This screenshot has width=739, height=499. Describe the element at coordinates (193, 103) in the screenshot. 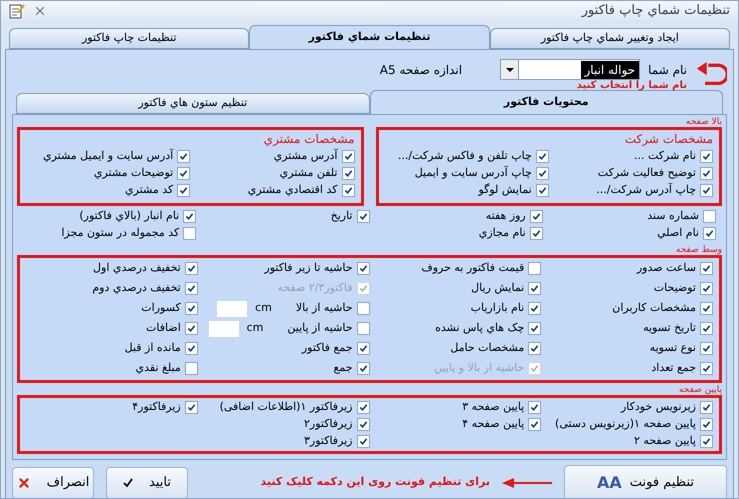

I see `tab: تنظیم ستون هاي فاکتور` at that location.